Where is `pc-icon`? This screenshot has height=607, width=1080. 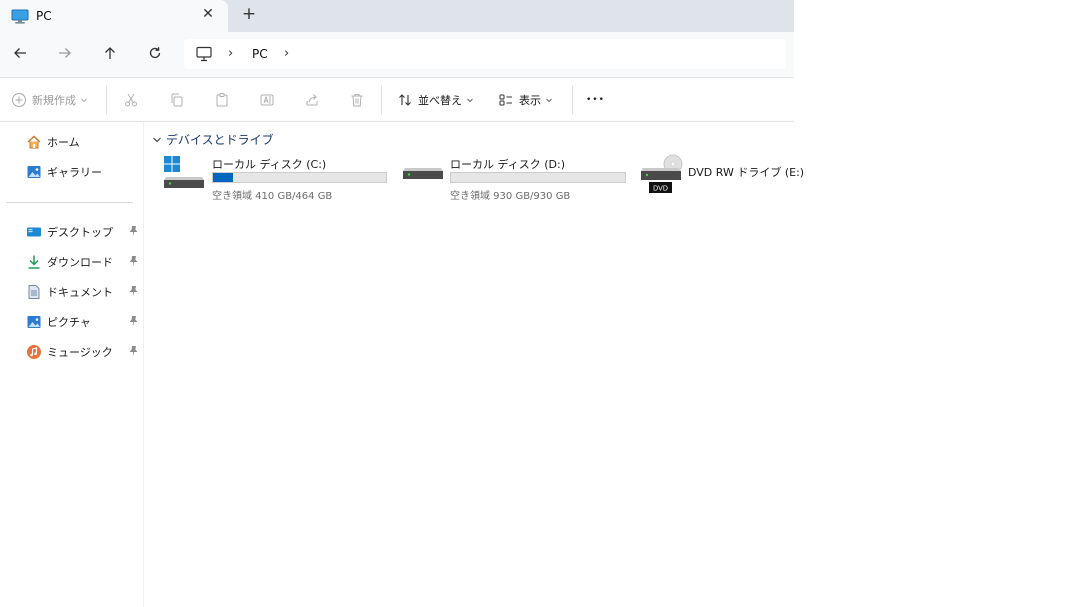 pc-icon is located at coordinates (204, 54).